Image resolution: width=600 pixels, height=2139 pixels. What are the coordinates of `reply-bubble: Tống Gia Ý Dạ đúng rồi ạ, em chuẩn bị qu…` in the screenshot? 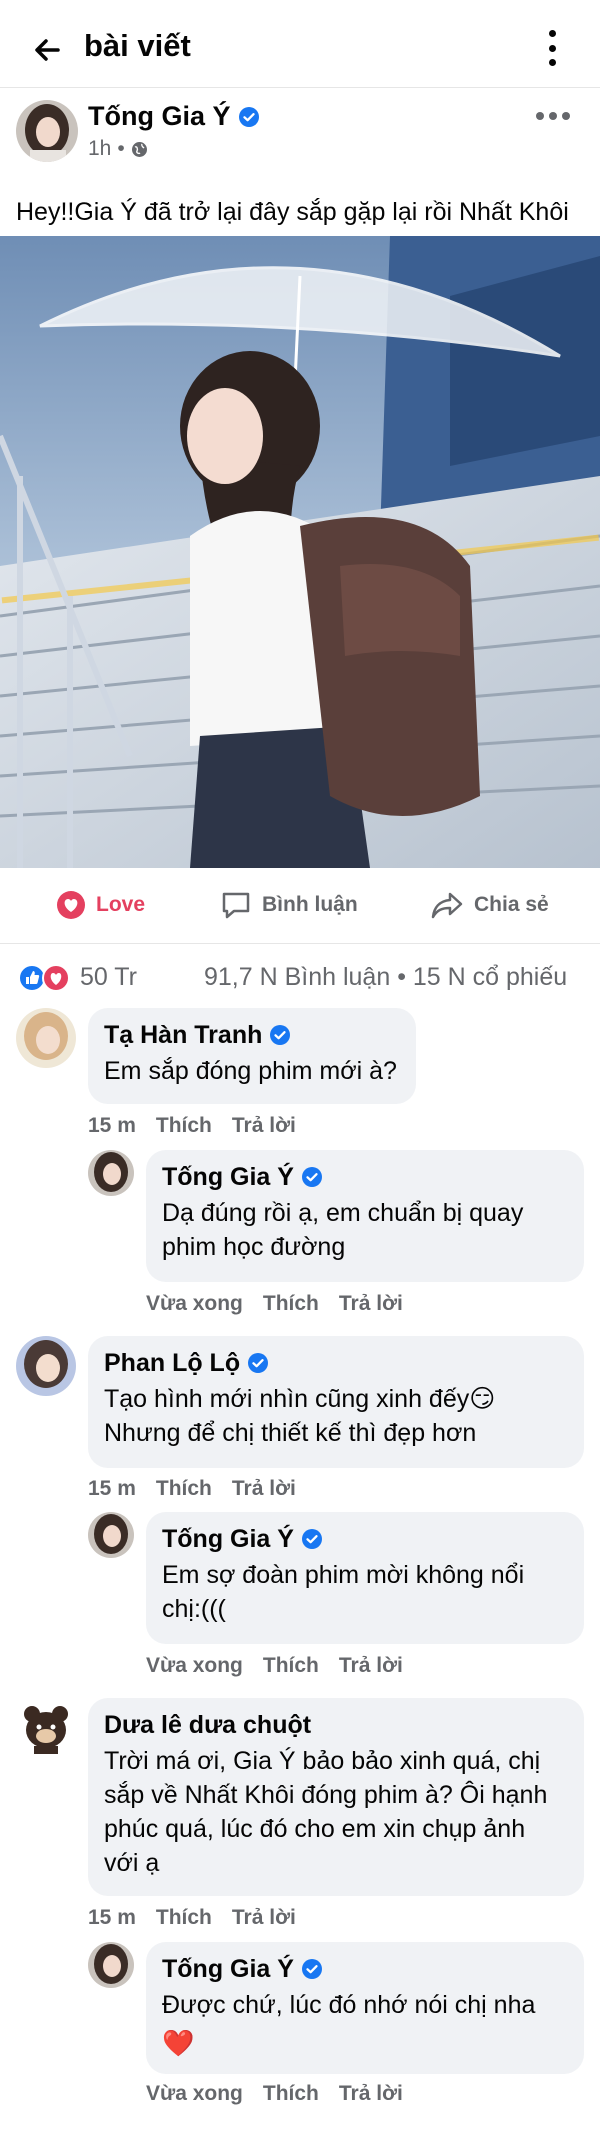 It's located at (365, 1216).